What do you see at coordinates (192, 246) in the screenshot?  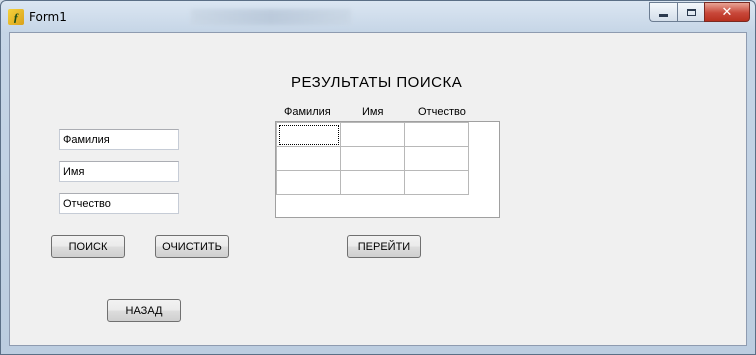 I see `clear-button: ОЧИСТИТЬ` at bounding box center [192, 246].